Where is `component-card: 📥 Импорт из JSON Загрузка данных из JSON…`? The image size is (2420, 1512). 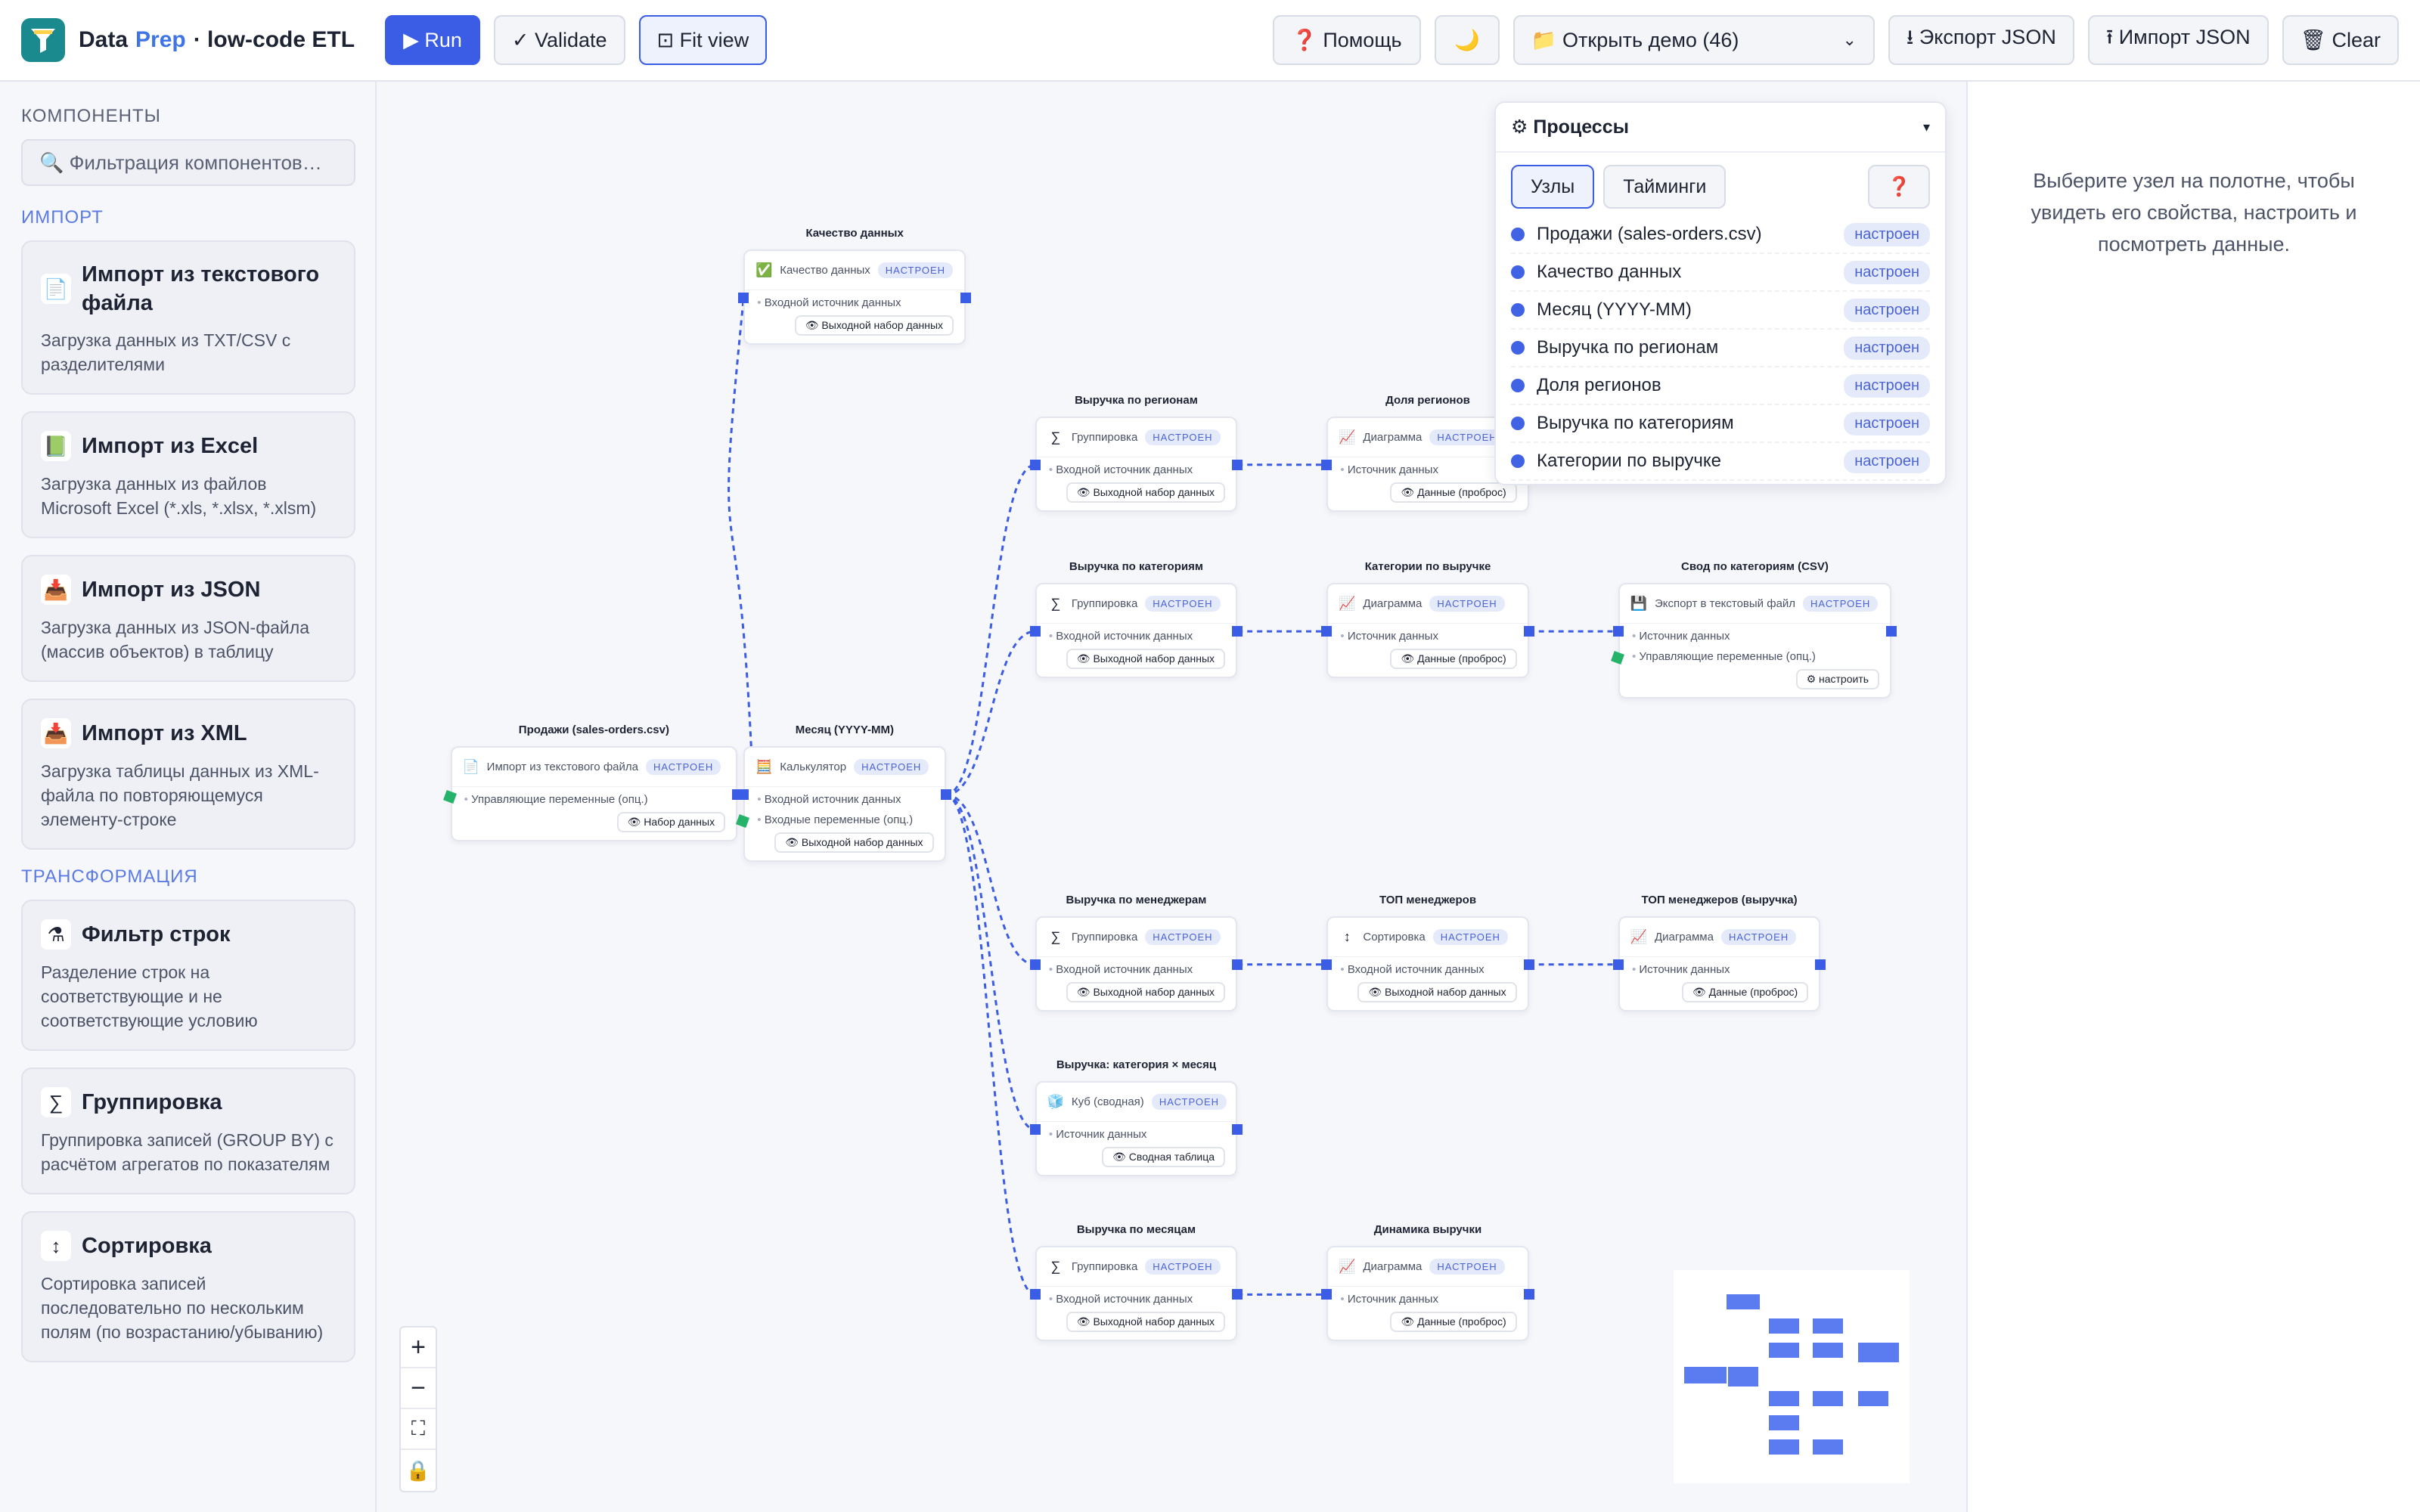 component-card: 📥 Импорт из JSON Загрузка данных из JSON… is located at coordinates (188, 618).